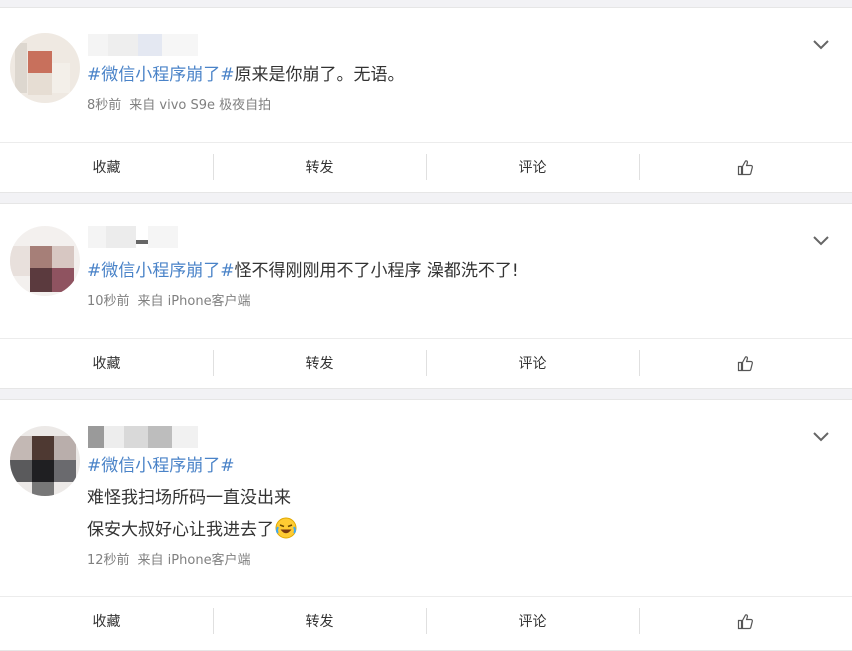 The image size is (852, 651). I want to click on laughing-crying-emoji, so click(286, 528).